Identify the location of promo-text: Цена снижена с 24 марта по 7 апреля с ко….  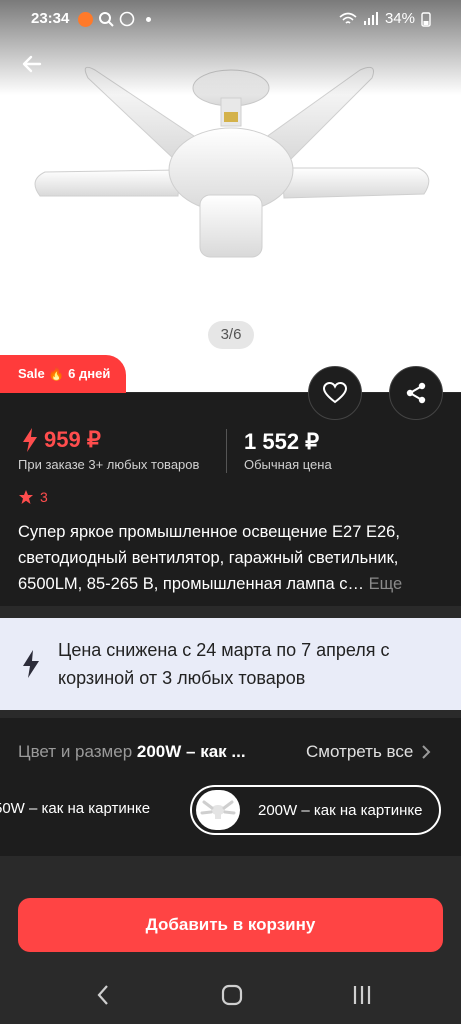
(224, 664).